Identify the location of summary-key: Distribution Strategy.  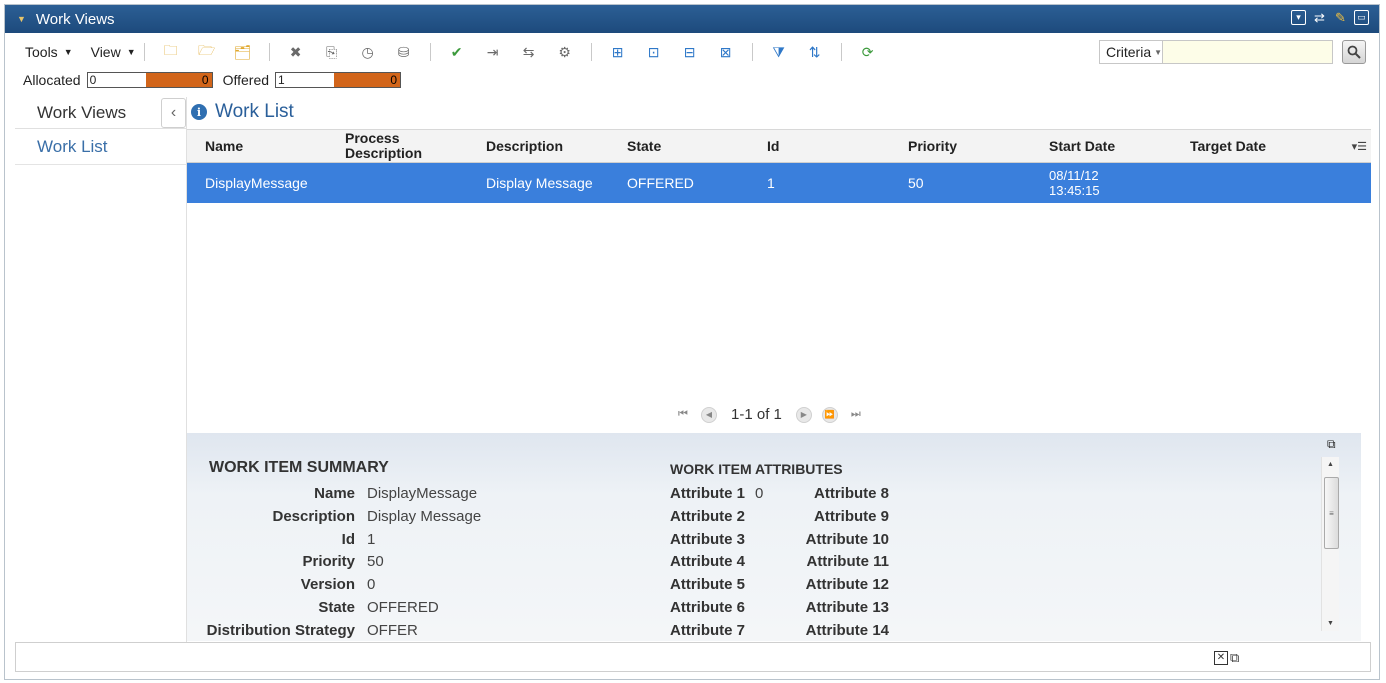
(280, 630).